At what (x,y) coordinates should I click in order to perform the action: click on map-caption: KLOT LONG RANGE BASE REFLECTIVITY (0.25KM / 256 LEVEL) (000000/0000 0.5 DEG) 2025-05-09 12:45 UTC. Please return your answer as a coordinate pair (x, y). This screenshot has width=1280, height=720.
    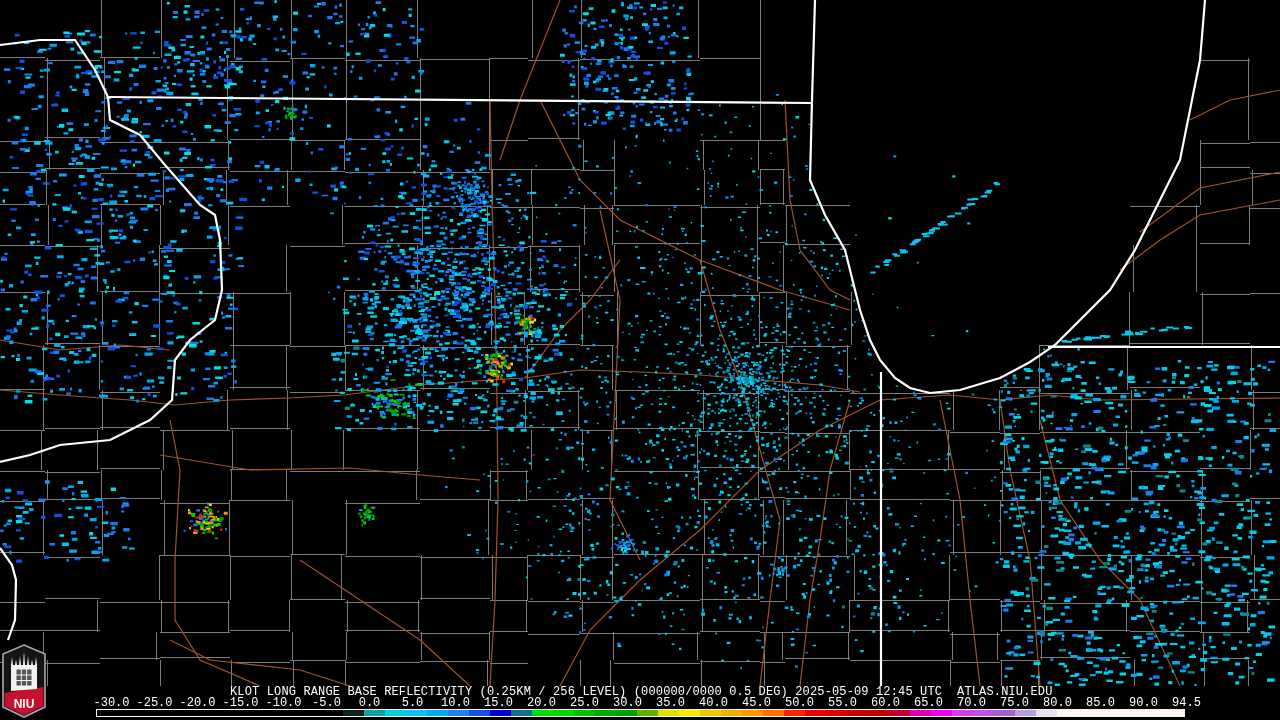
    Looking at the image, I should click on (586, 692).